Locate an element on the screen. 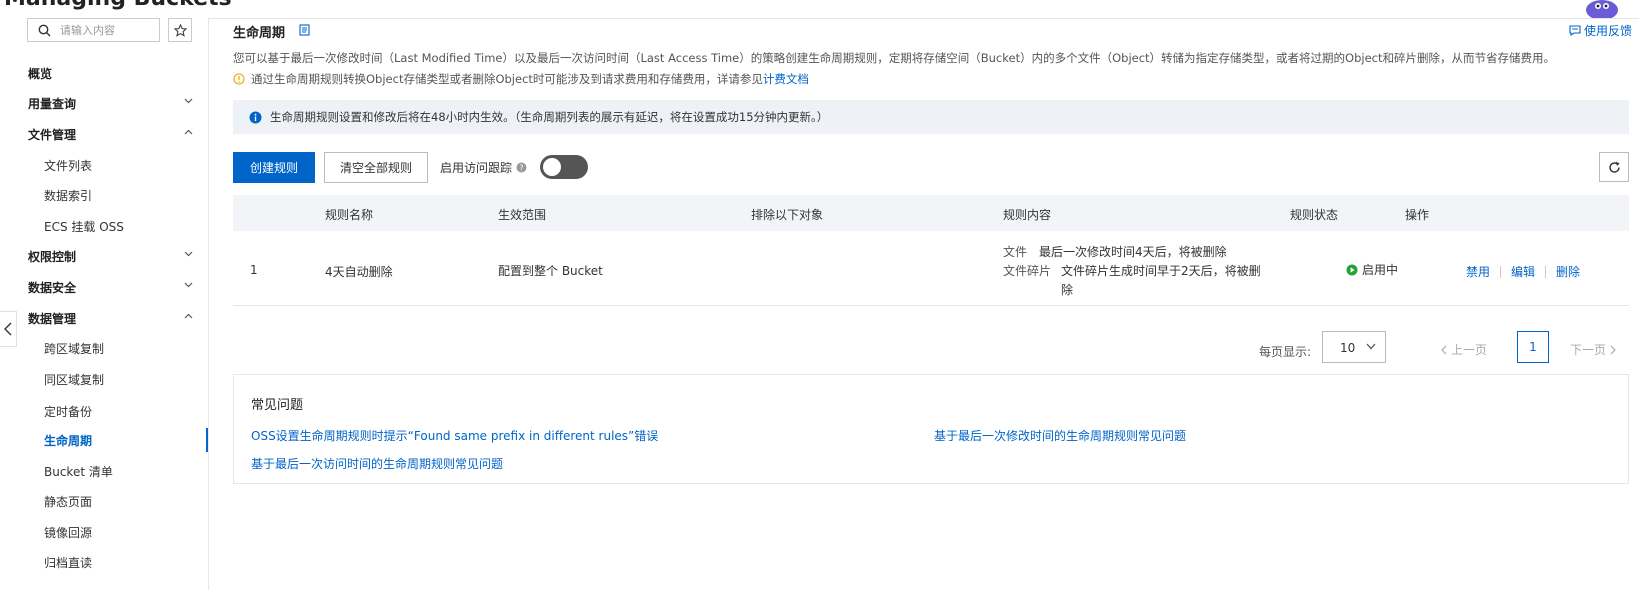  prev-page-button: 上一页 is located at coordinates (1464, 349).